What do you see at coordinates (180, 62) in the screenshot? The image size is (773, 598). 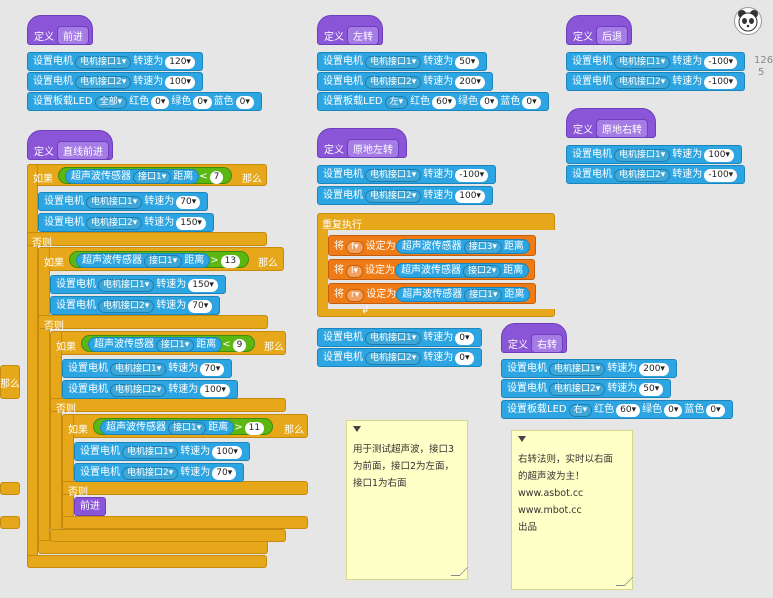 I see `speed-input: 120▾` at bounding box center [180, 62].